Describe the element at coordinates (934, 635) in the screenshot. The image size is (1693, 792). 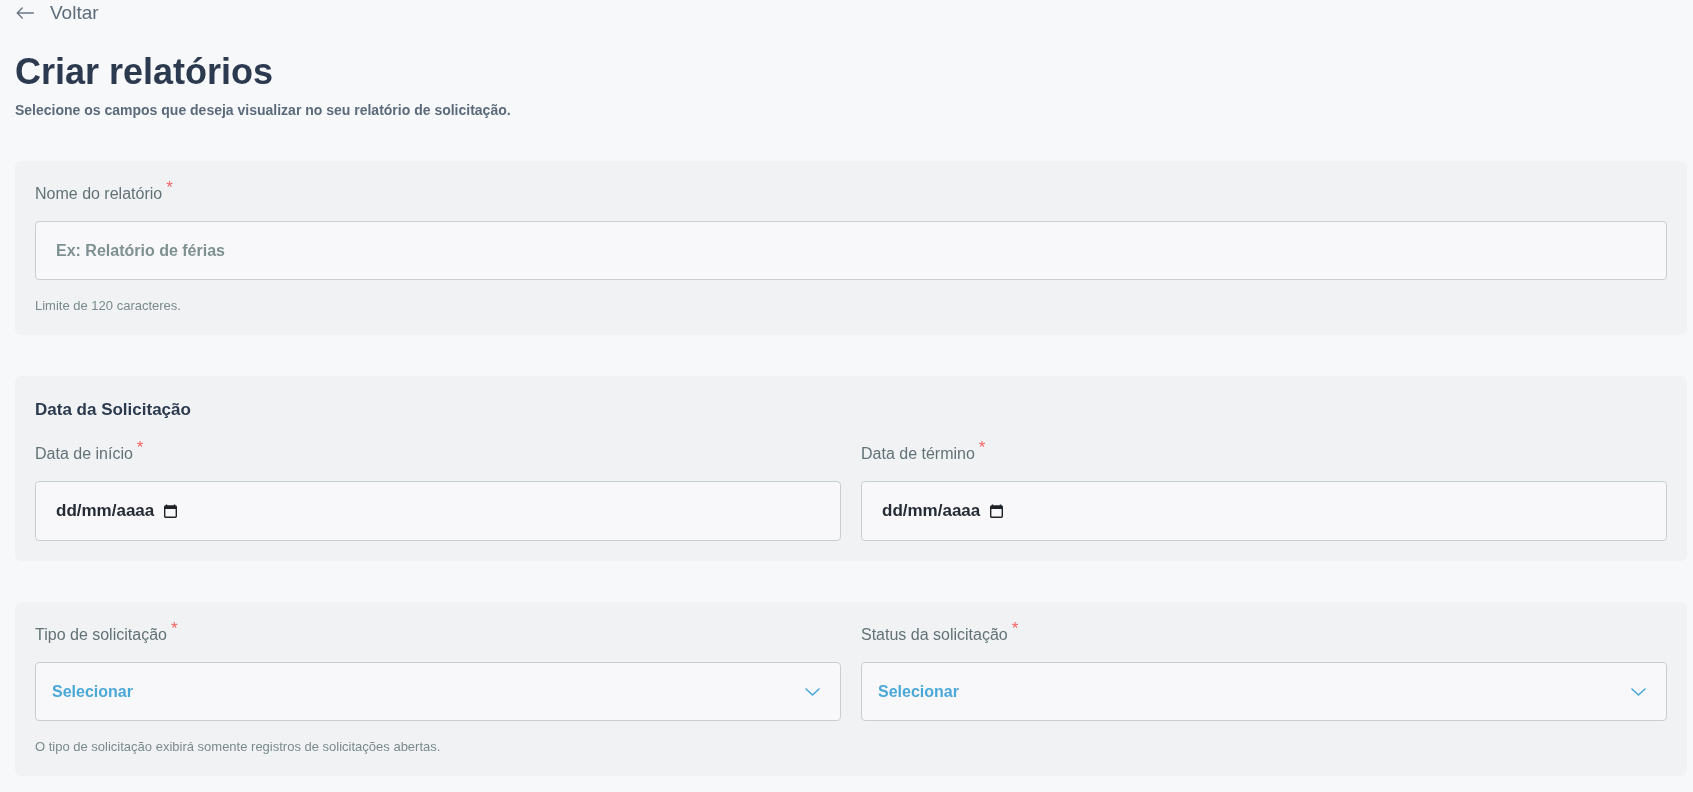
I see `field-label: Status da solicitação` at that location.